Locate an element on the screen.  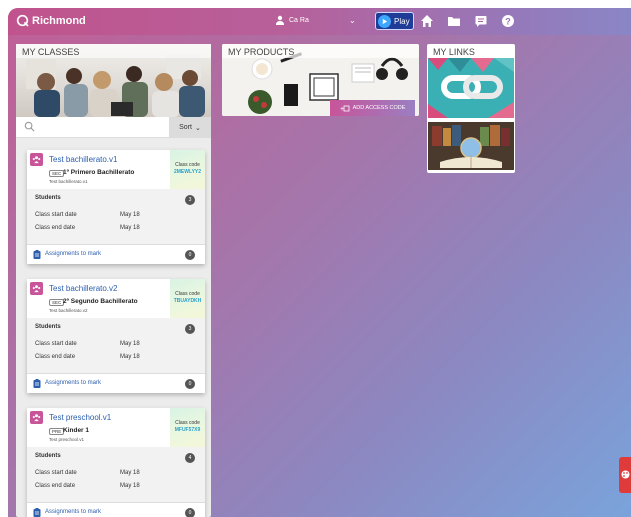
sort-dropdown: Sort ⌄ is located at coordinates (190, 127).